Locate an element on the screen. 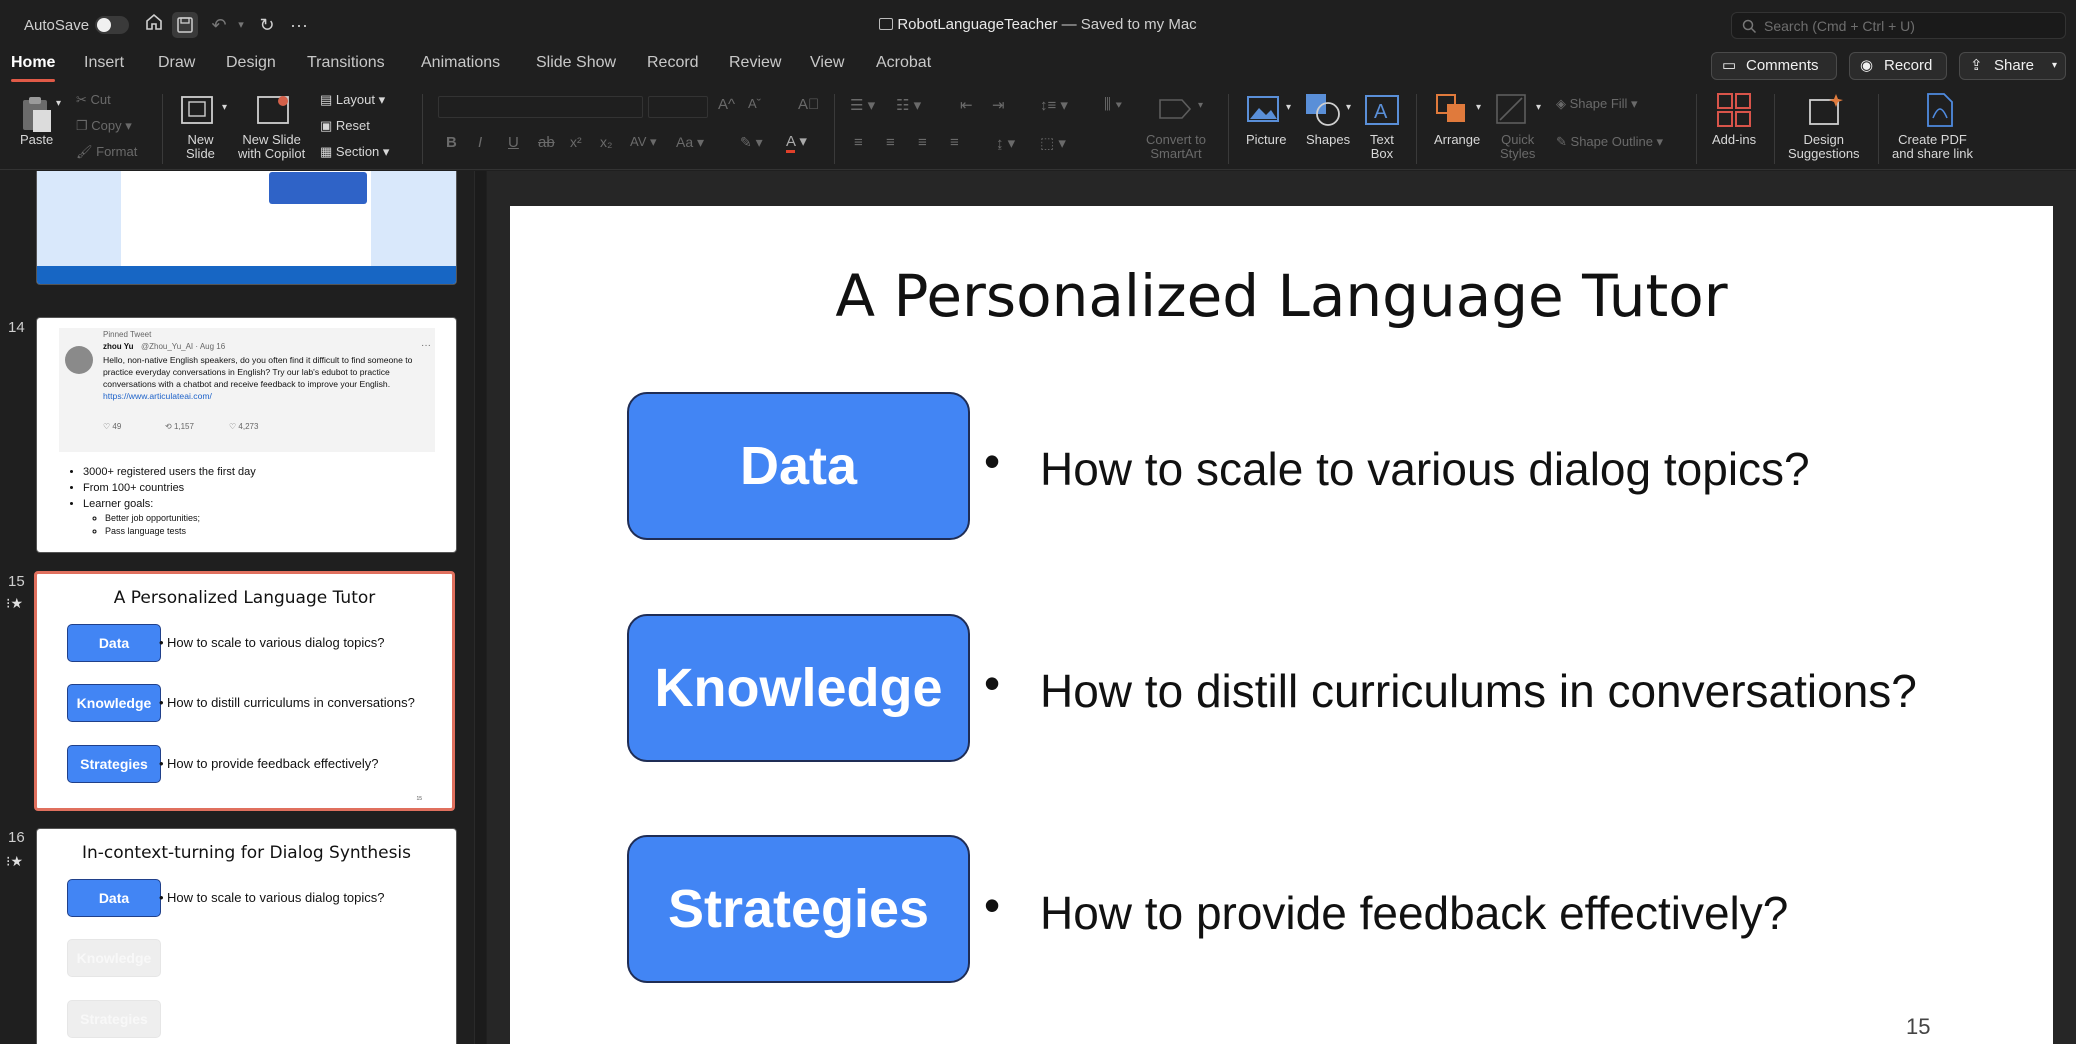 The width and height of the screenshot is (2076, 1044). quick-styles-icon is located at coordinates (1514, 112).